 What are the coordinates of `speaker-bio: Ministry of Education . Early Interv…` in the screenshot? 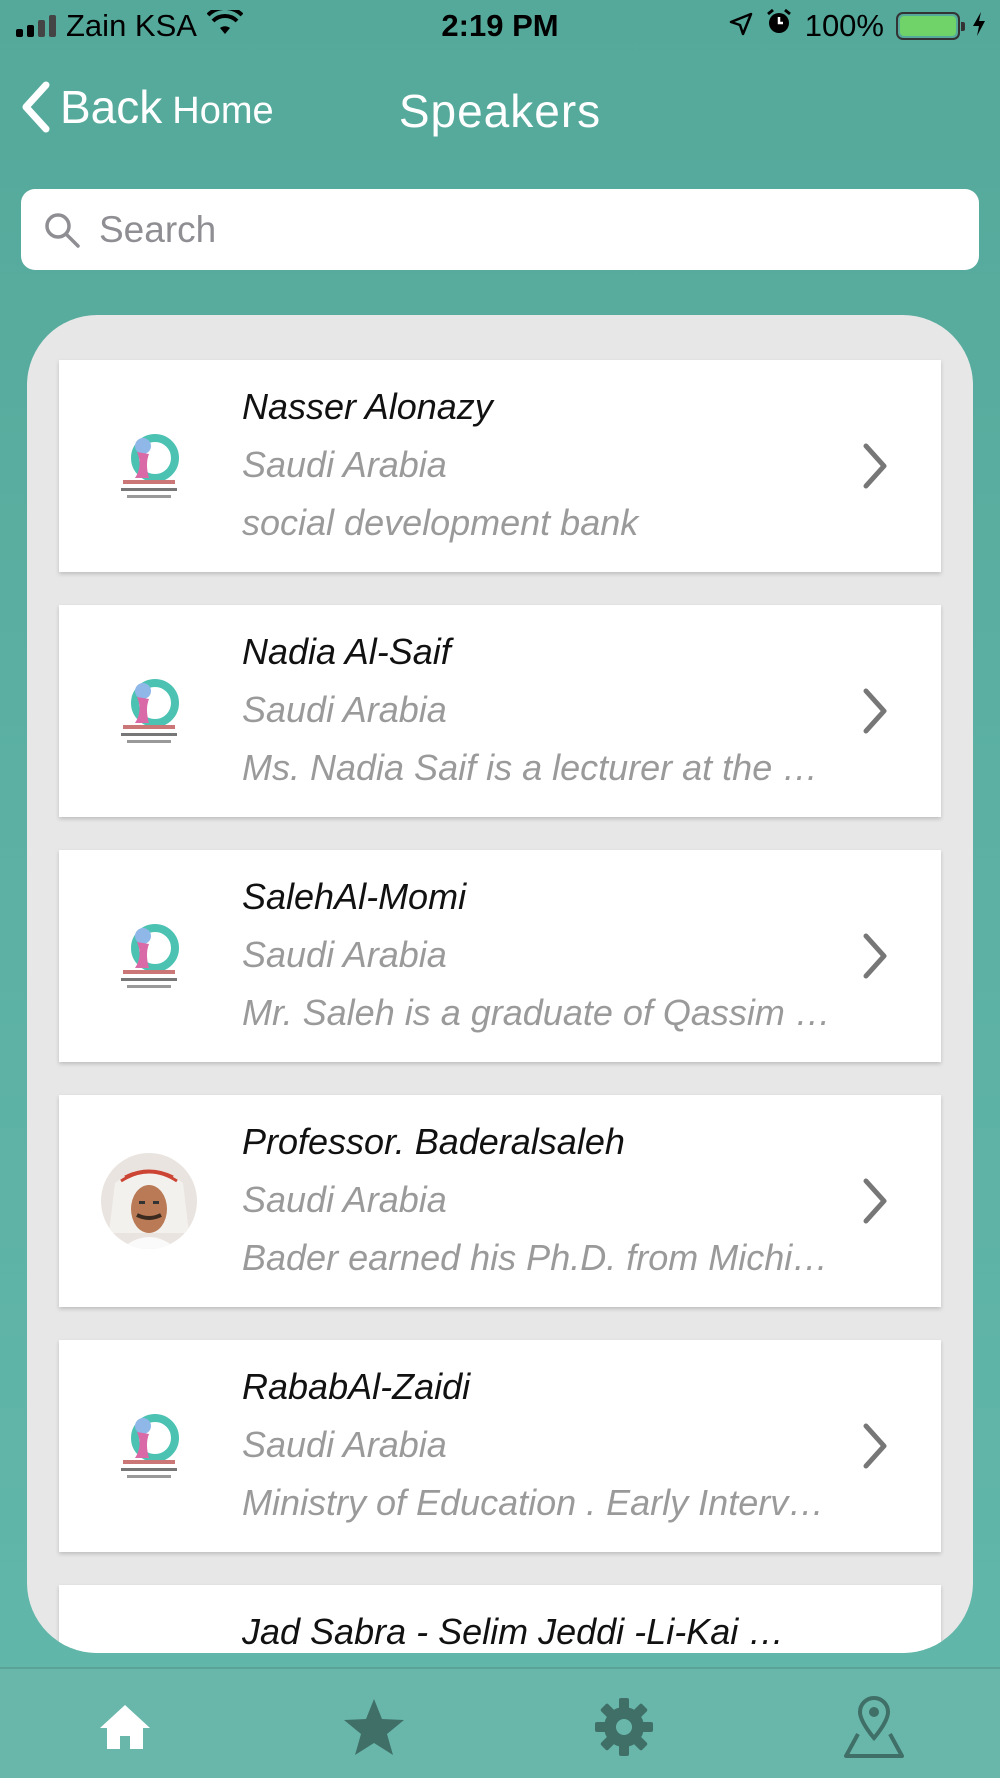 It's located at (533, 1502).